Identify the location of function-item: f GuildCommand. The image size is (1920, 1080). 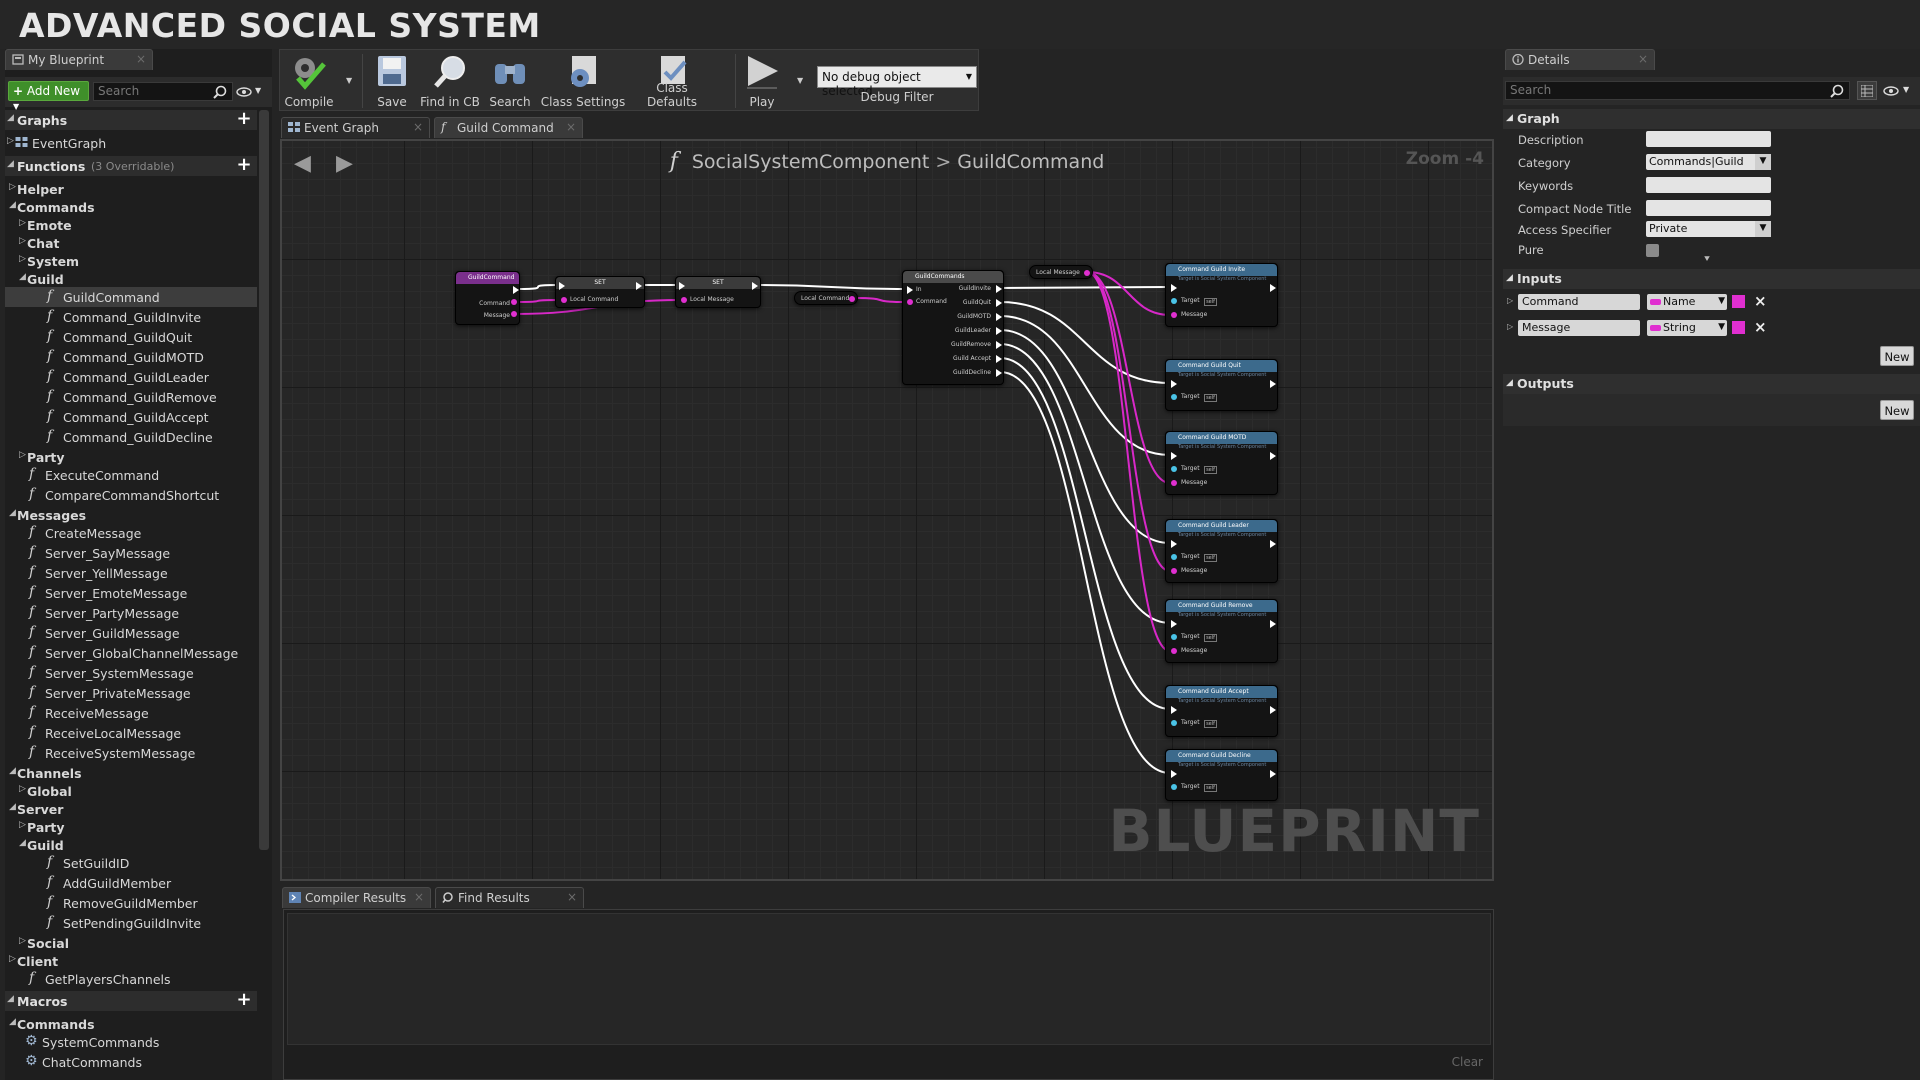
(131, 297).